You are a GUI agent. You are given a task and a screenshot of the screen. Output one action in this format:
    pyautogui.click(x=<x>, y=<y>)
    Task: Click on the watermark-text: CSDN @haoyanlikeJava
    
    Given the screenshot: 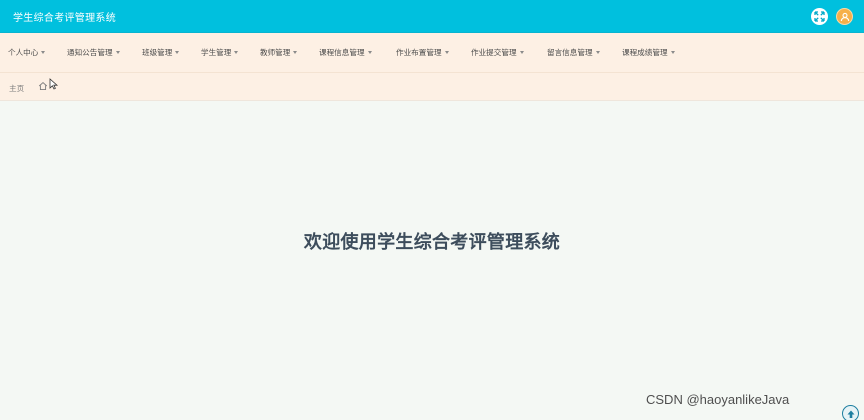 What is the action you would take?
    pyautogui.click(x=718, y=399)
    